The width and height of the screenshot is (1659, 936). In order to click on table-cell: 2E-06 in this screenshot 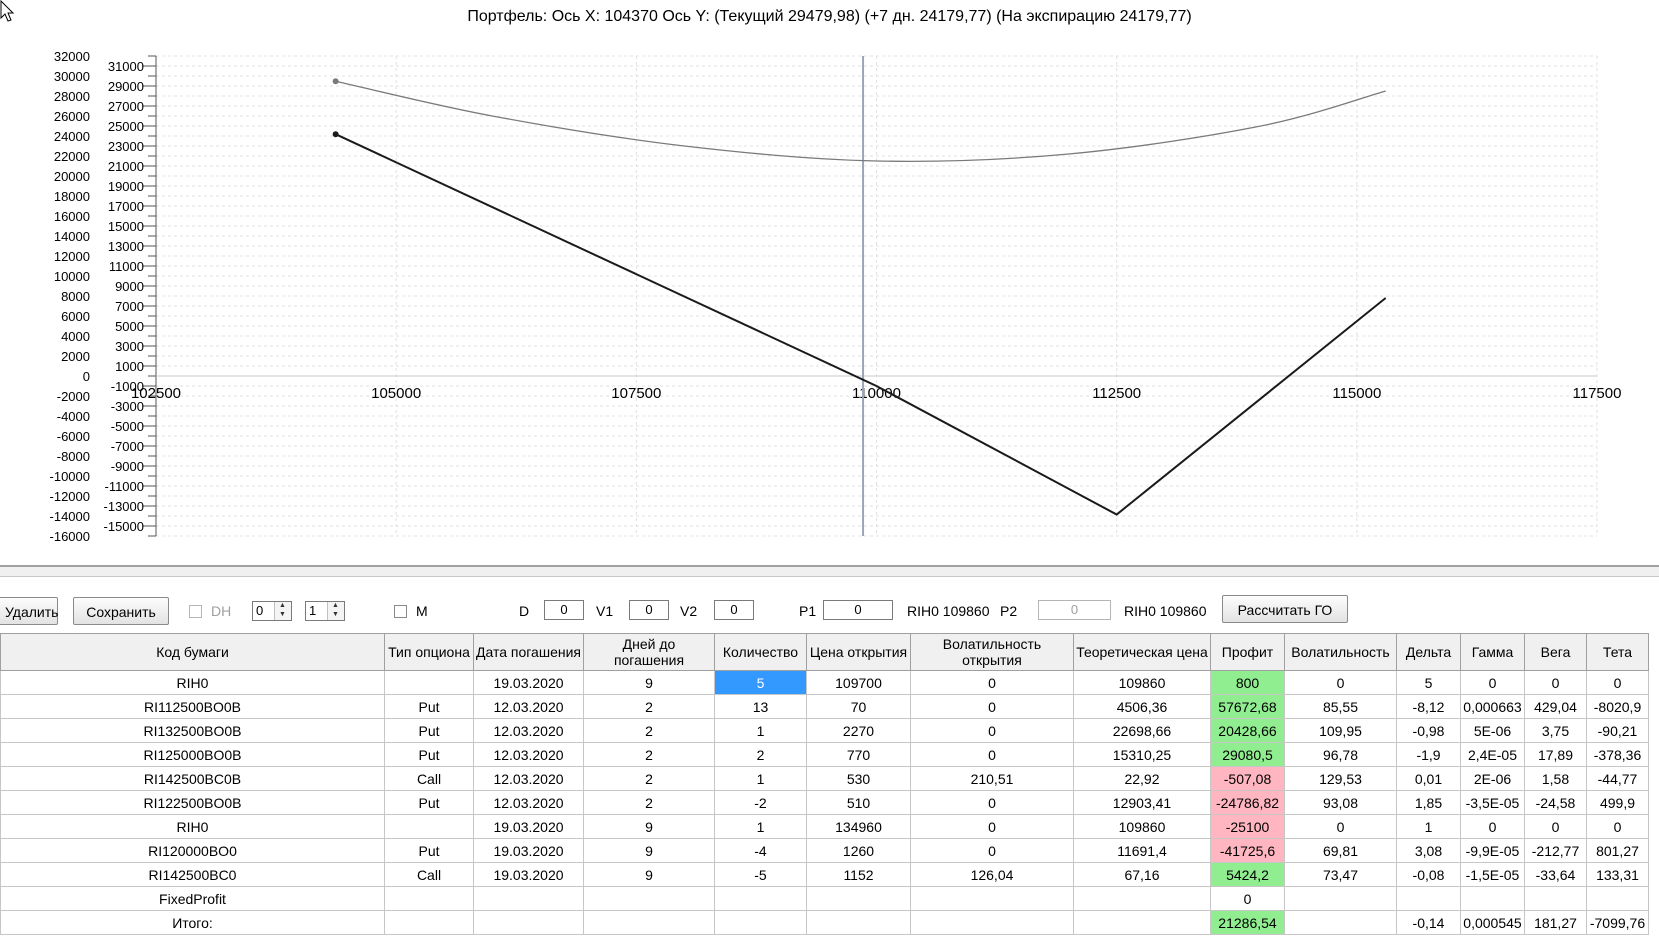, I will do `click(1492, 778)`.